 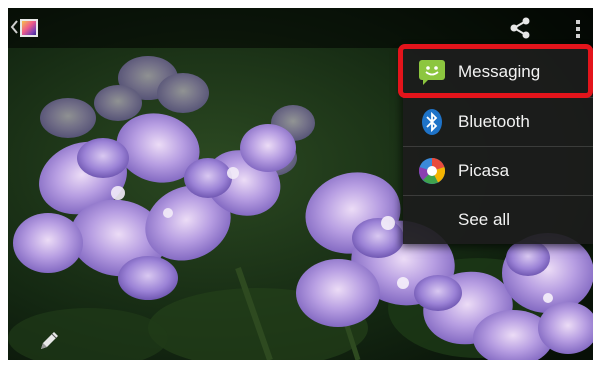 What do you see at coordinates (432, 122) in the screenshot?
I see `bluetooth-icon` at bounding box center [432, 122].